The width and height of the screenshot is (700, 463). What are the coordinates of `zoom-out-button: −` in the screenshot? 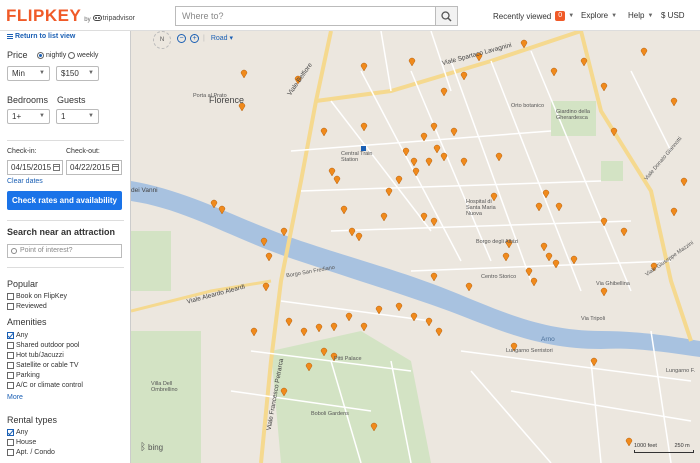 It's located at (181, 38).